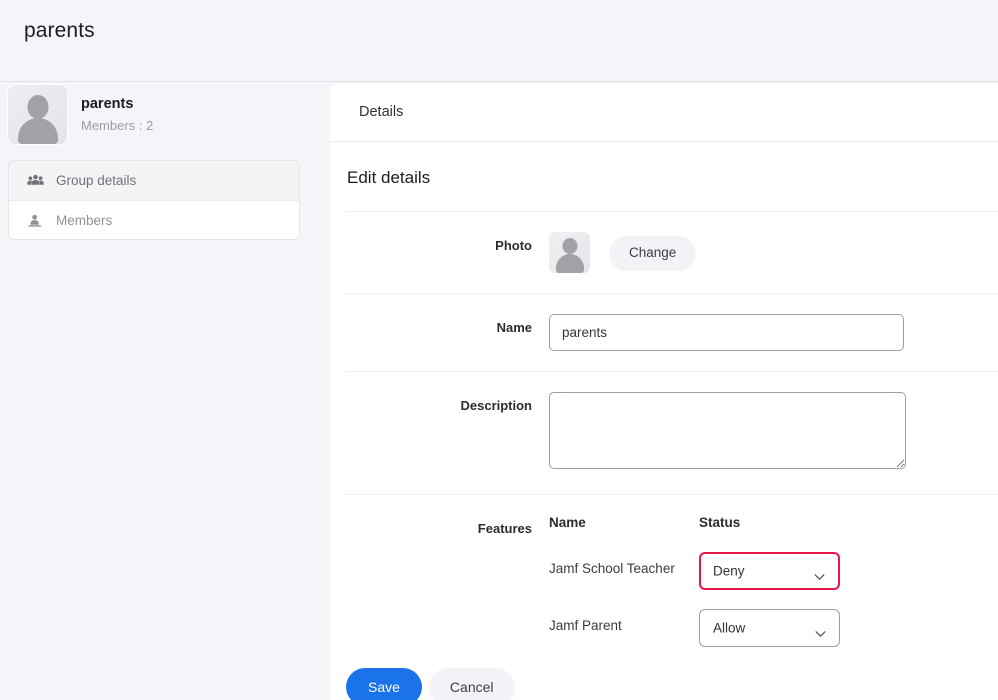 The height and width of the screenshot is (700, 998). I want to click on photo-label: Photo, so click(513, 245).